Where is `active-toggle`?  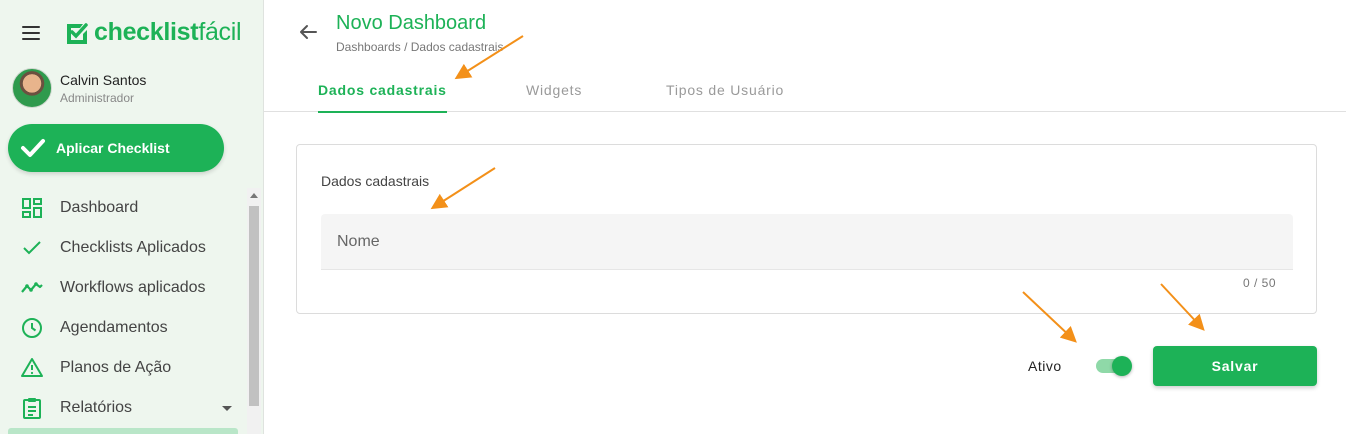 active-toggle is located at coordinates (1115, 366).